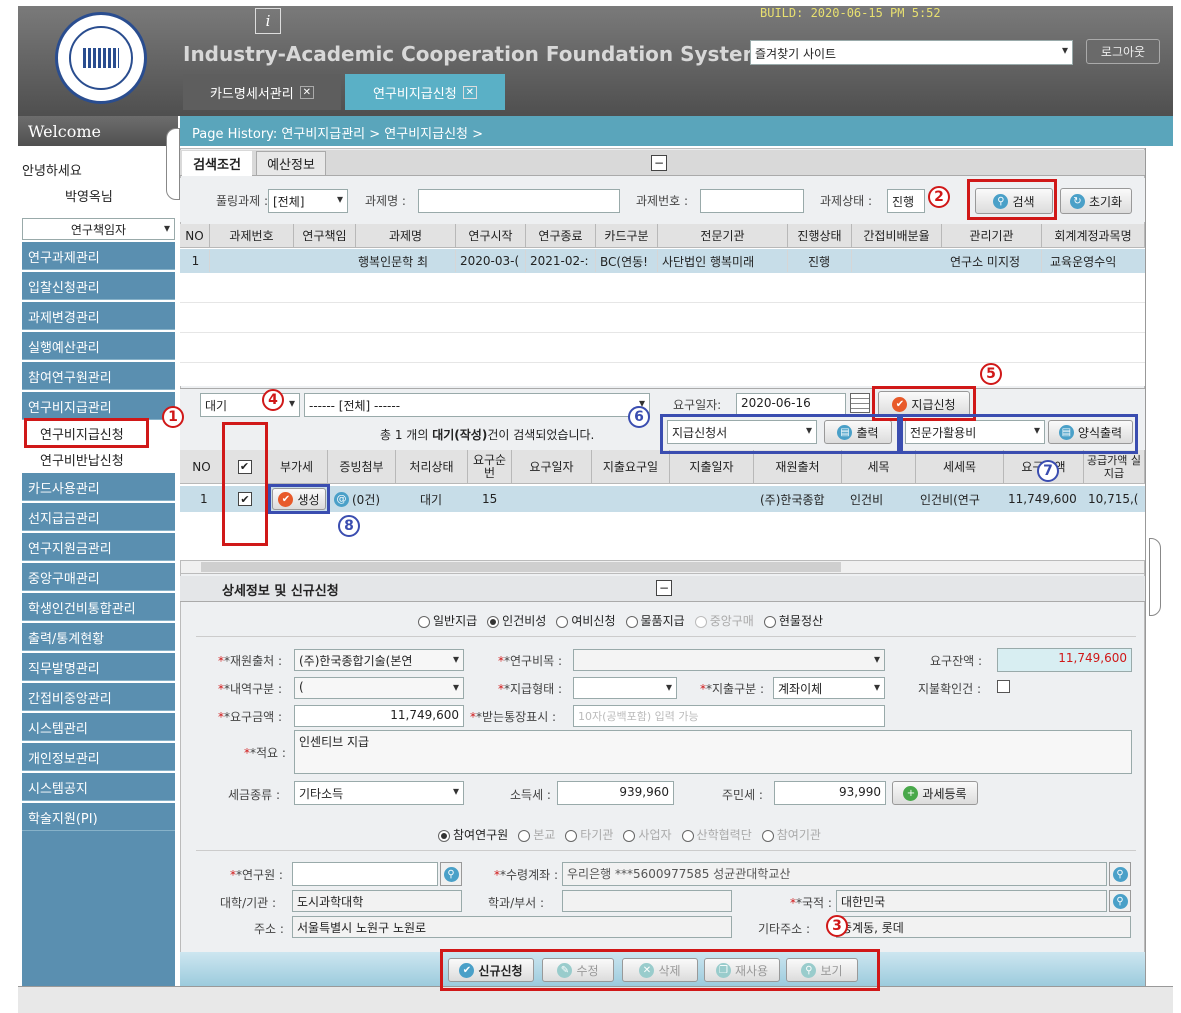  What do you see at coordinates (217, 163) in the screenshot?
I see `tab-search-condition: 검색조건` at bounding box center [217, 163].